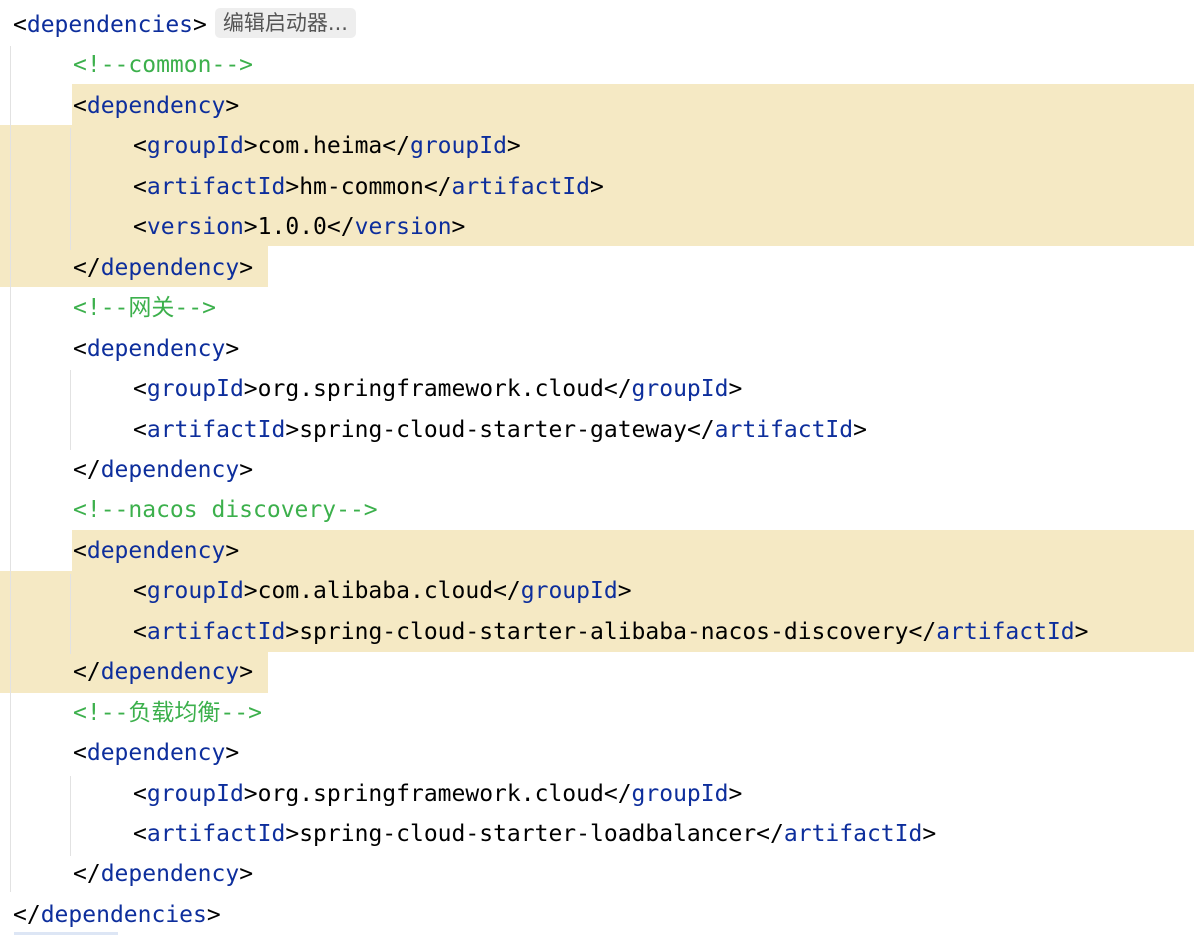  I want to click on xml-comment: <!--common-->, so click(163, 65).